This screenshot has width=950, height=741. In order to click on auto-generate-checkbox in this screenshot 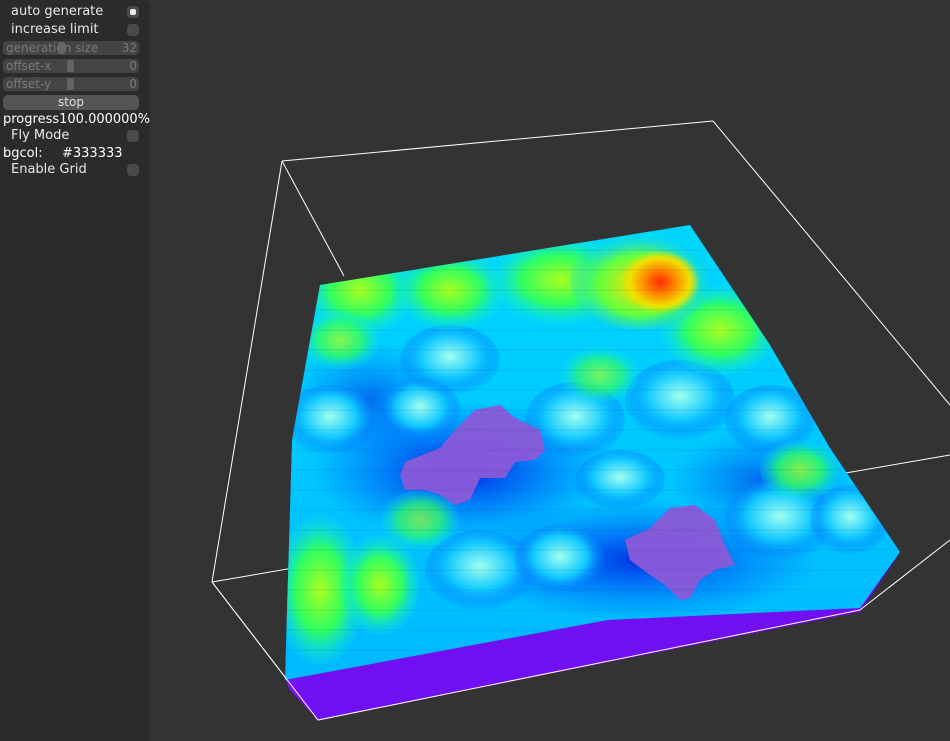, I will do `click(133, 12)`.